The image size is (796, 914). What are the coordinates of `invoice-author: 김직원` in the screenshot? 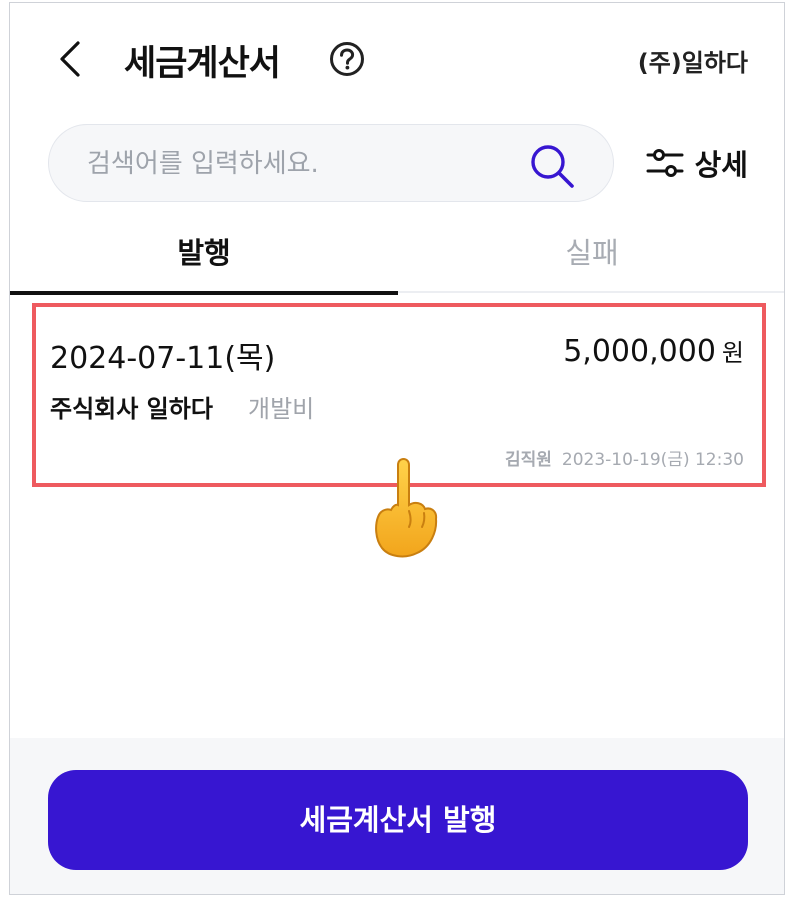 It's located at (528, 460).